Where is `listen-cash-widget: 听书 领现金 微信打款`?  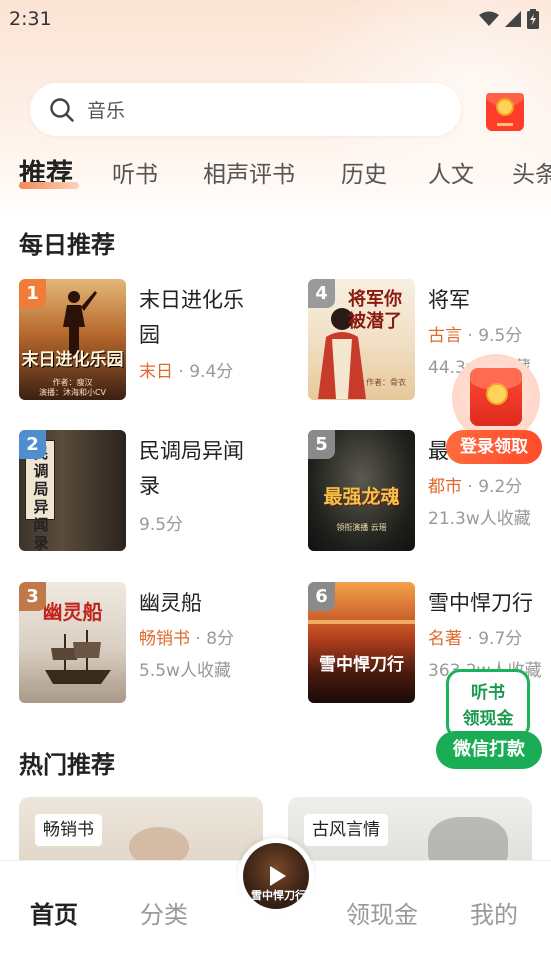
listen-cash-widget: 听书 领现金 微信打款 is located at coordinates (489, 720).